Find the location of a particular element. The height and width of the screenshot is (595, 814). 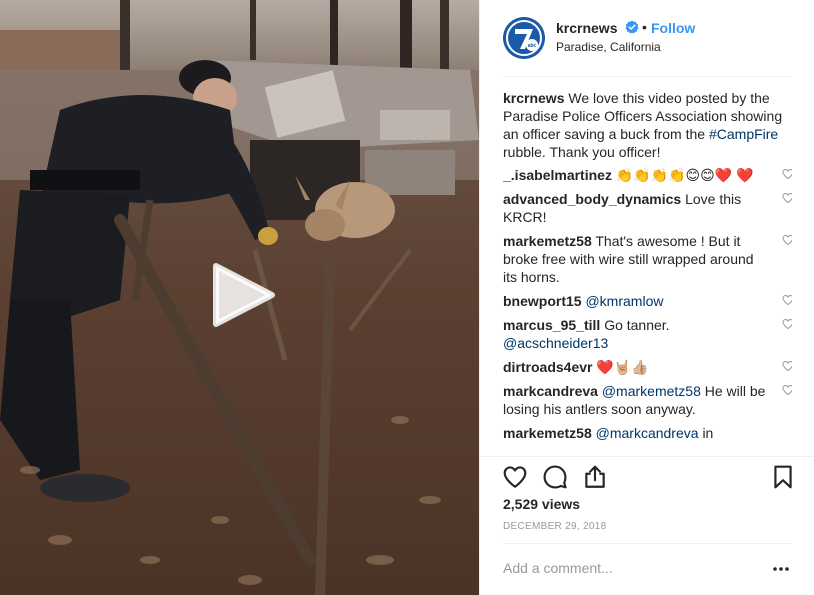

post-username: krcrnews is located at coordinates (586, 28).